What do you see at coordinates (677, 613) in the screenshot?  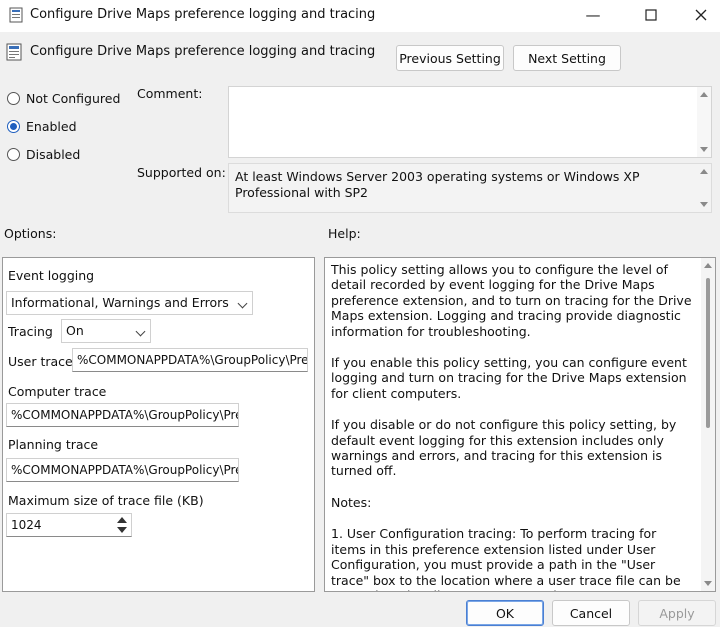 I see `apply-button: Apply` at bounding box center [677, 613].